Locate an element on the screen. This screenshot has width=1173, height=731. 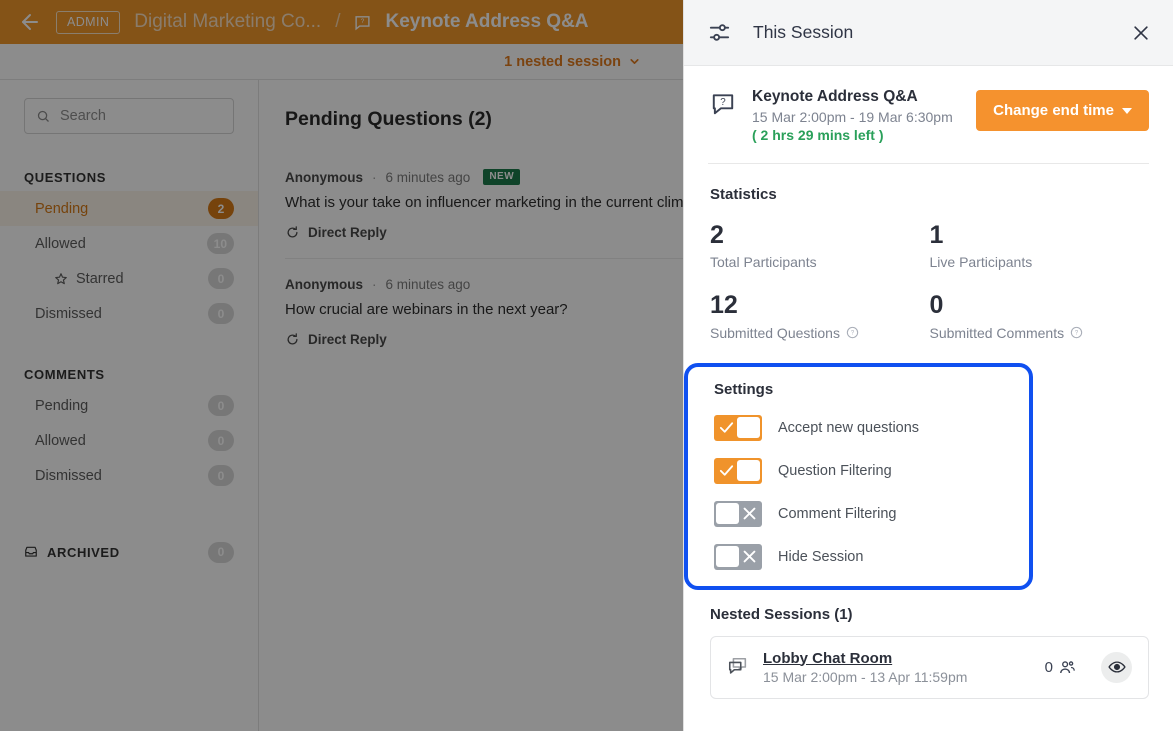
nested-participant-count: 0 is located at coordinates (1048, 667).